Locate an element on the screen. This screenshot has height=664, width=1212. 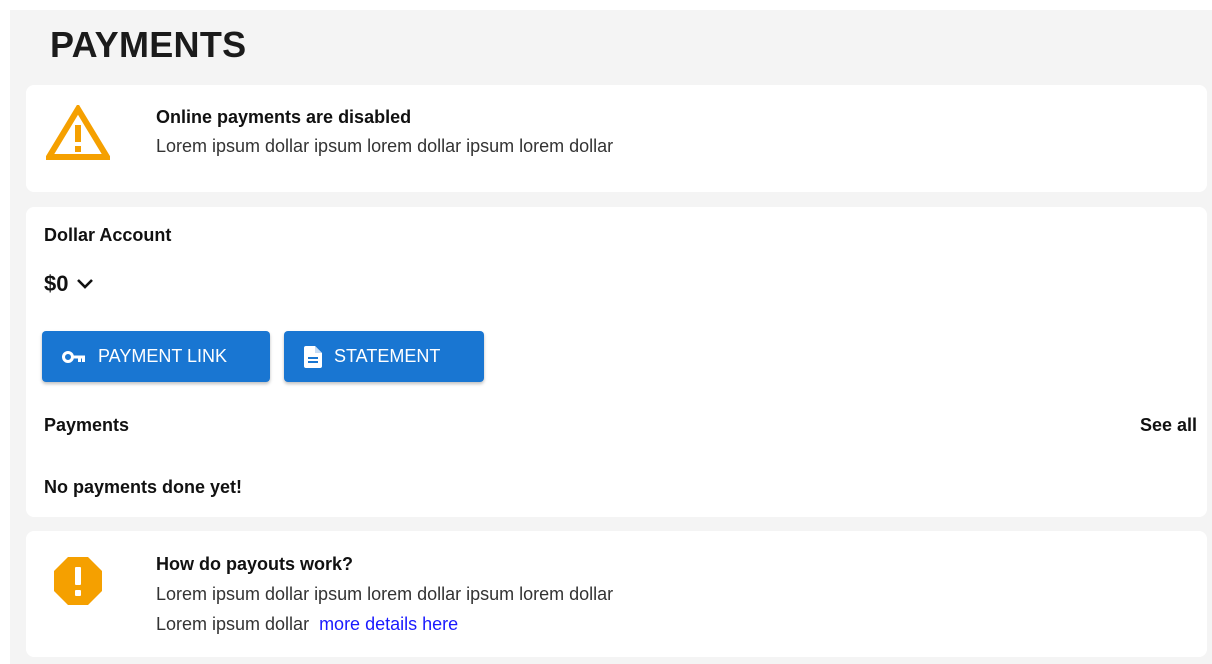
statement-button: STATEMENT is located at coordinates (384, 356).